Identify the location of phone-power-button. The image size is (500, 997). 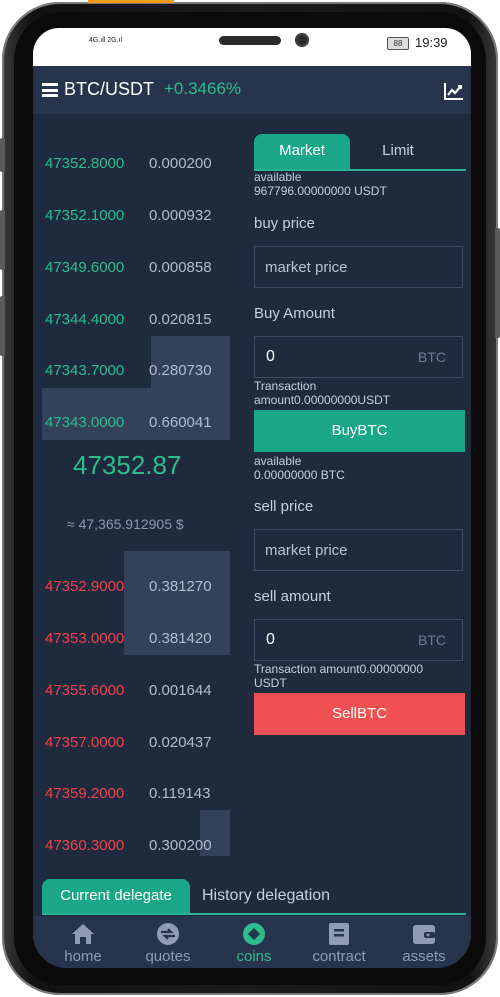
(497, 283).